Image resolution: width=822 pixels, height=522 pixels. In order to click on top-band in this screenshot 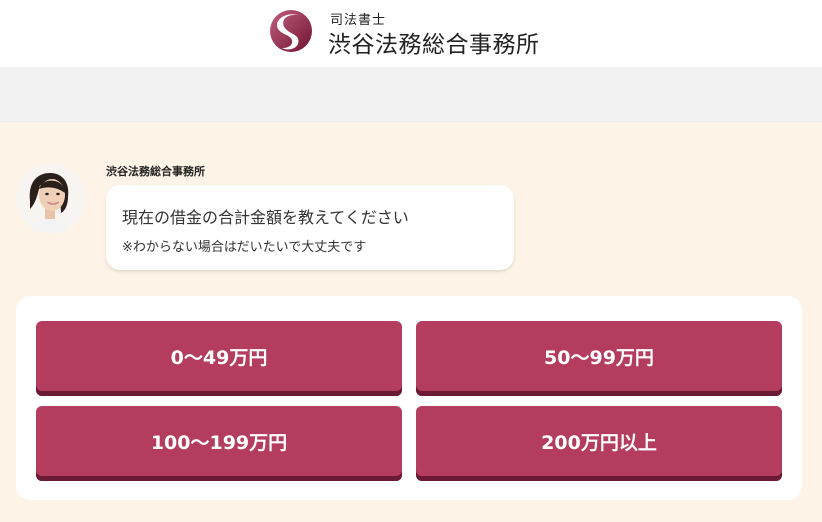, I will do `click(411, 94)`.